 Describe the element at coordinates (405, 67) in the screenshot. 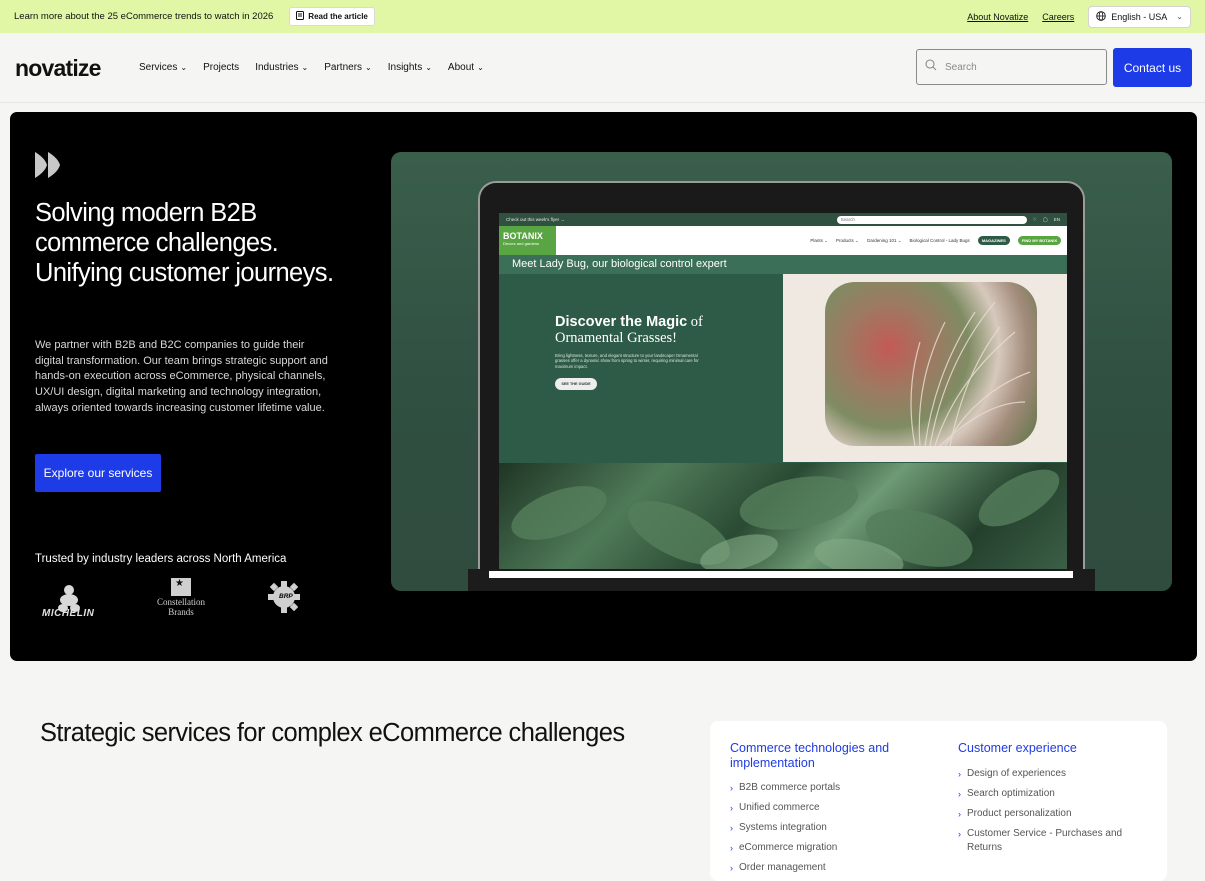

I see `nav-insights-label: Insights` at that location.